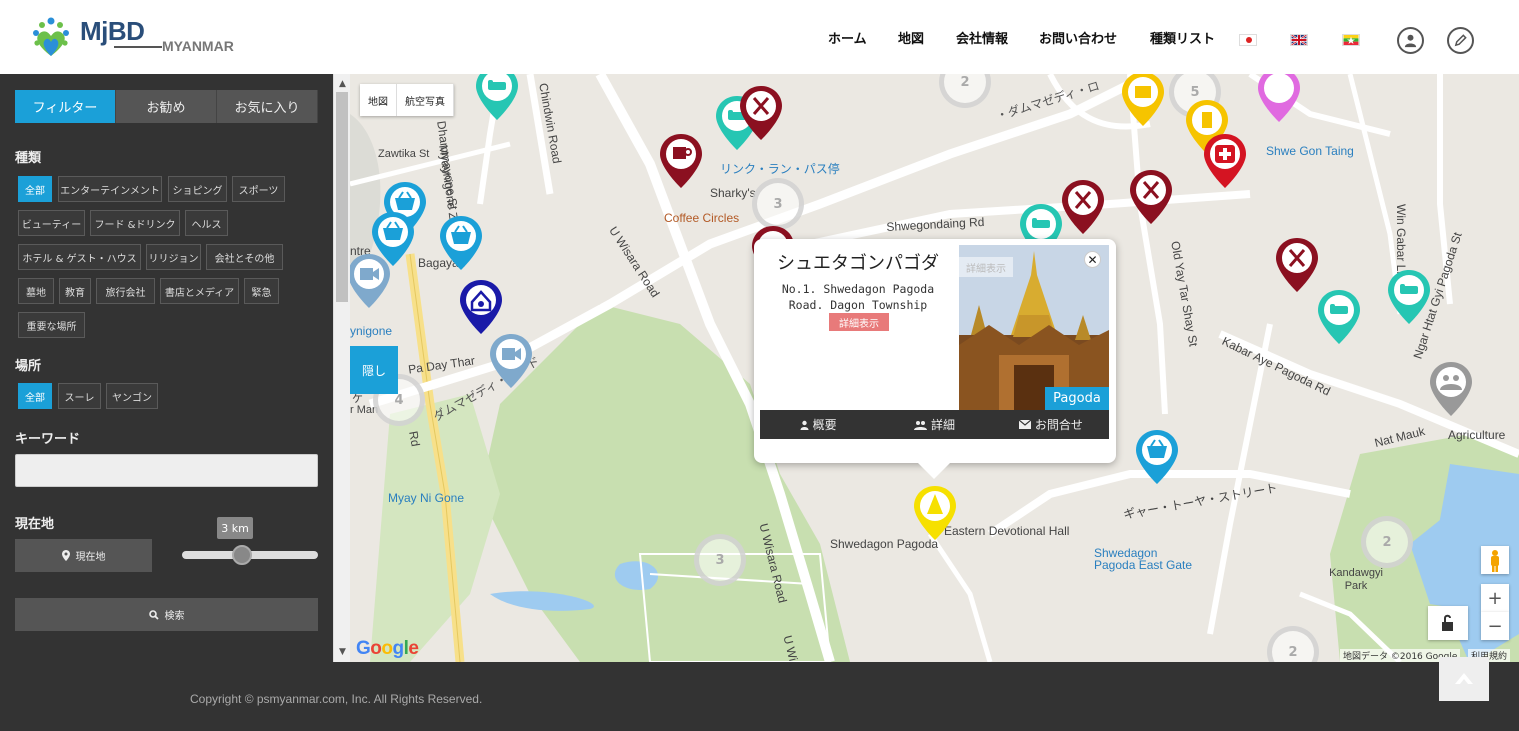 Image resolution: width=1519 pixels, height=731 pixels. What do you see at coordinates (51, 223) in the screenshot?
I see `chip-beauty: ビューティー` at bounding box center [51, 223].